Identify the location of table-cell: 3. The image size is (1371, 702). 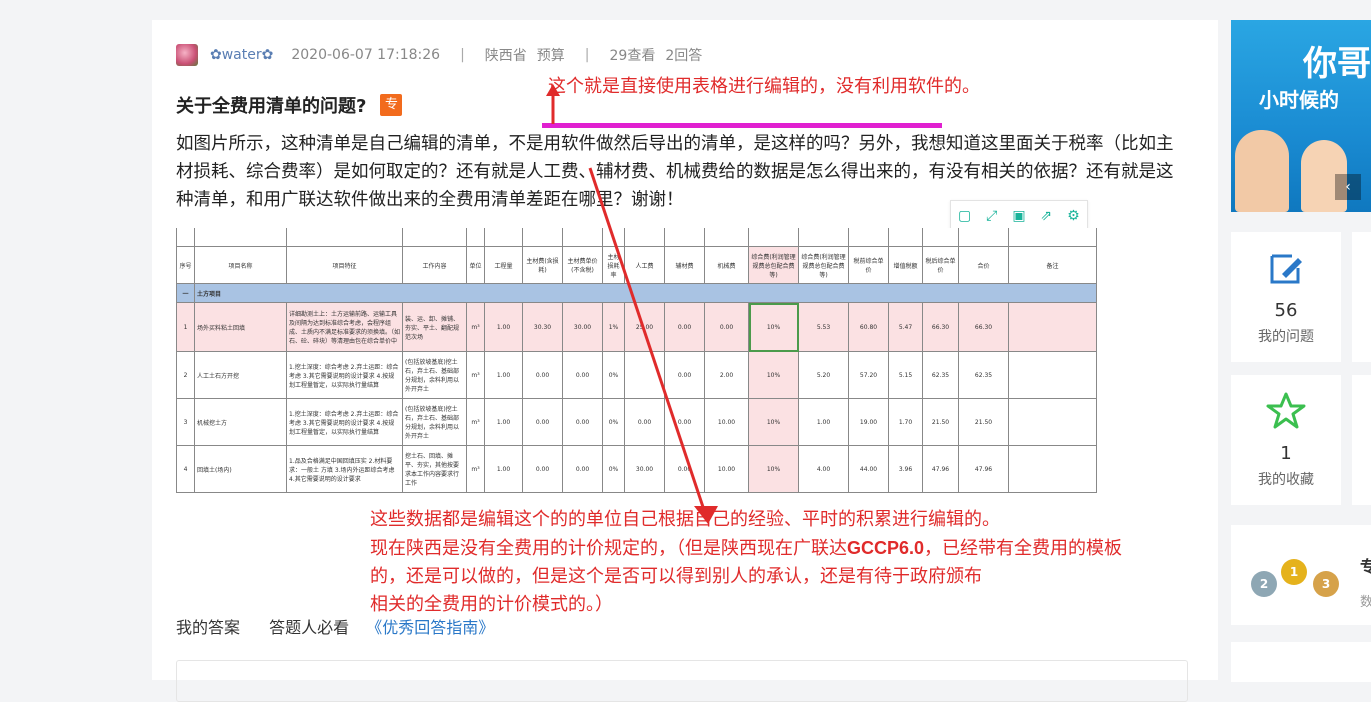
(185, 422).